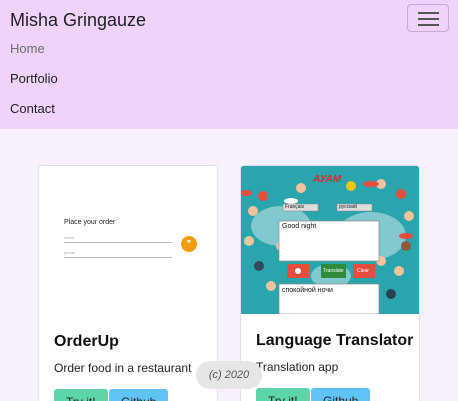 Image resolution: width=458 pixels, height=401 pixels. Describe the element at coordinates (32, 108) in the screenshot. I see `nav-link-contact: Contact` at that location.